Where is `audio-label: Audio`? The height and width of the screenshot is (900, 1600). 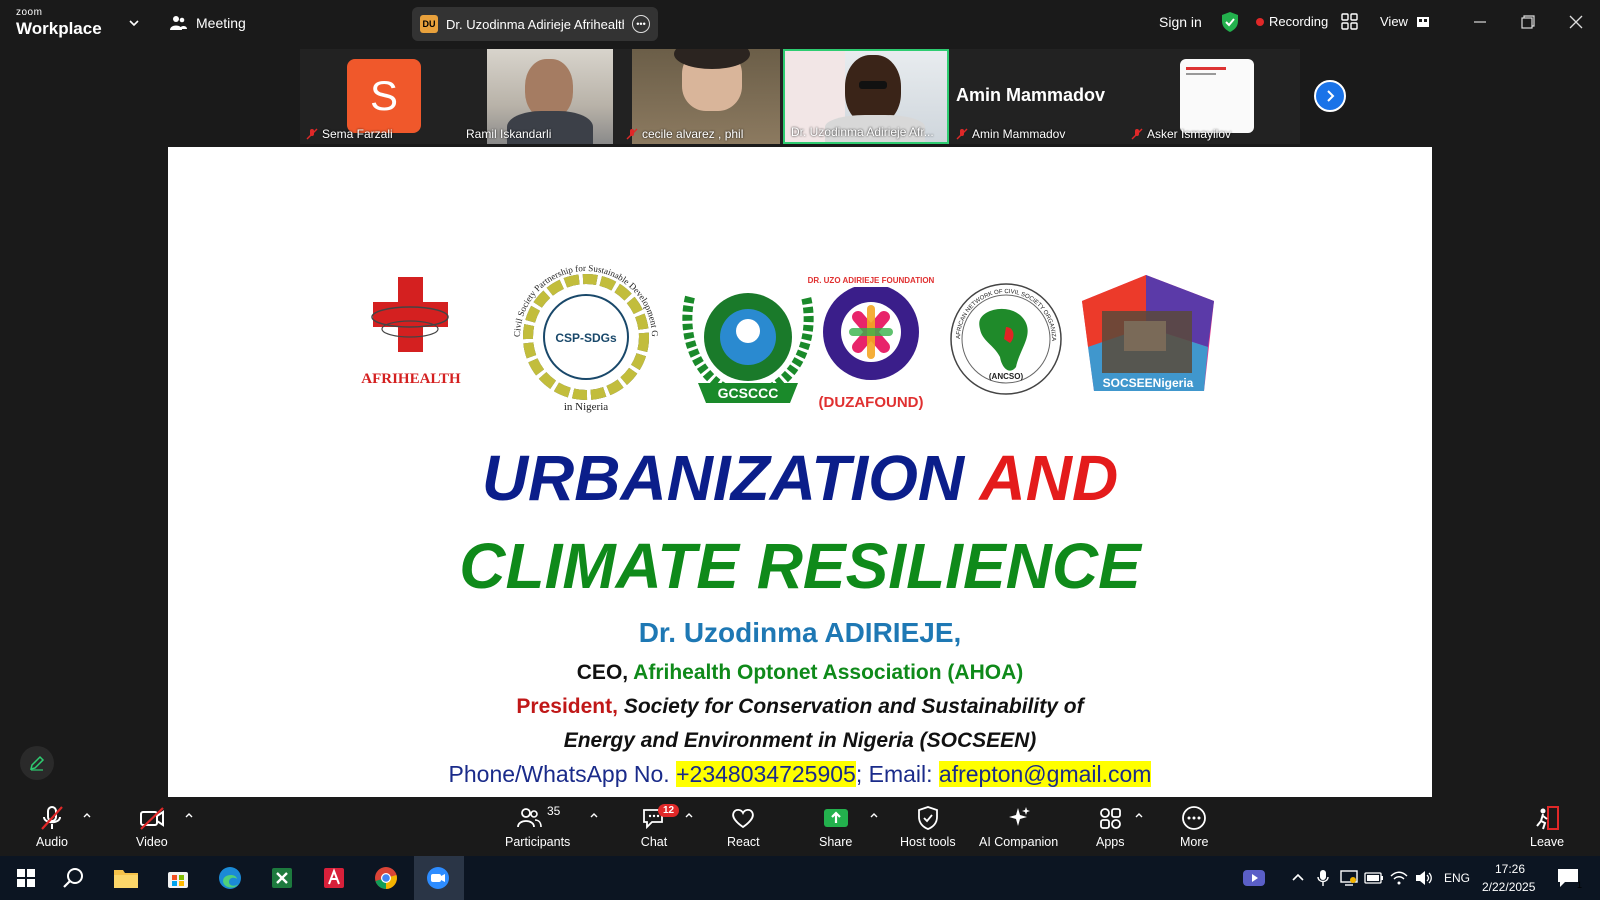
audio-label: Audio is located at coordinates (52, 842).